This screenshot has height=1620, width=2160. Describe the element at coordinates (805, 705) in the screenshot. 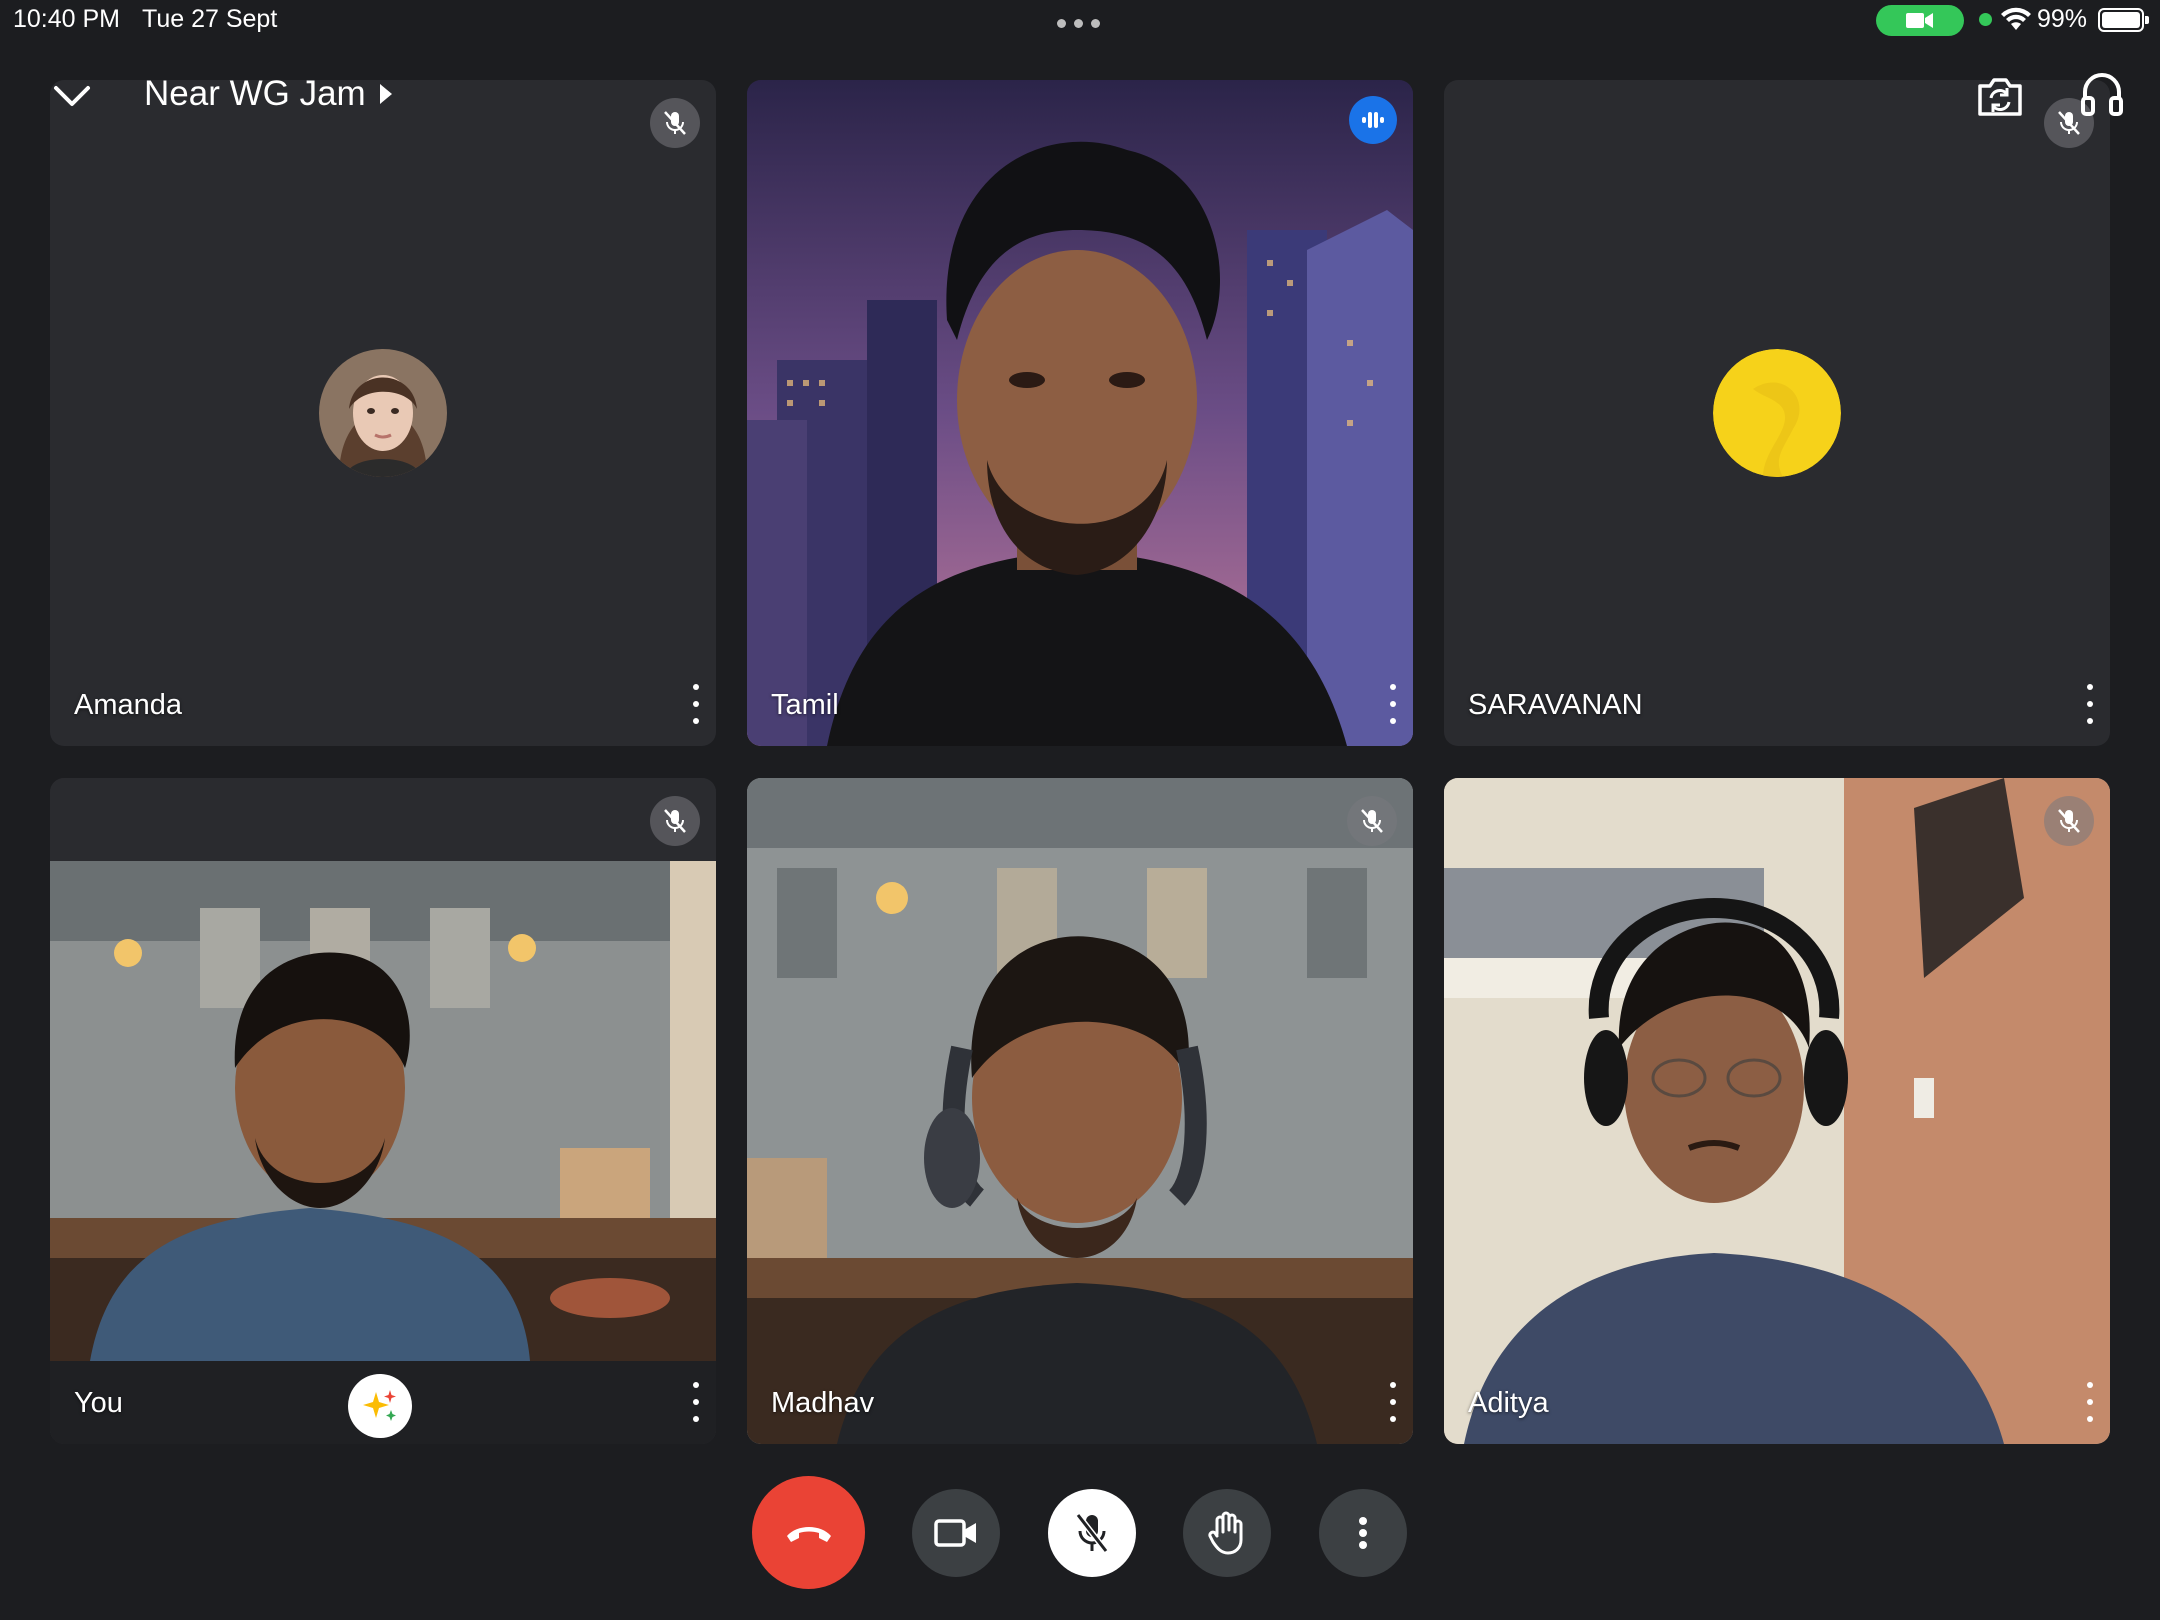

I see `participant-name: Tamil` at that location.